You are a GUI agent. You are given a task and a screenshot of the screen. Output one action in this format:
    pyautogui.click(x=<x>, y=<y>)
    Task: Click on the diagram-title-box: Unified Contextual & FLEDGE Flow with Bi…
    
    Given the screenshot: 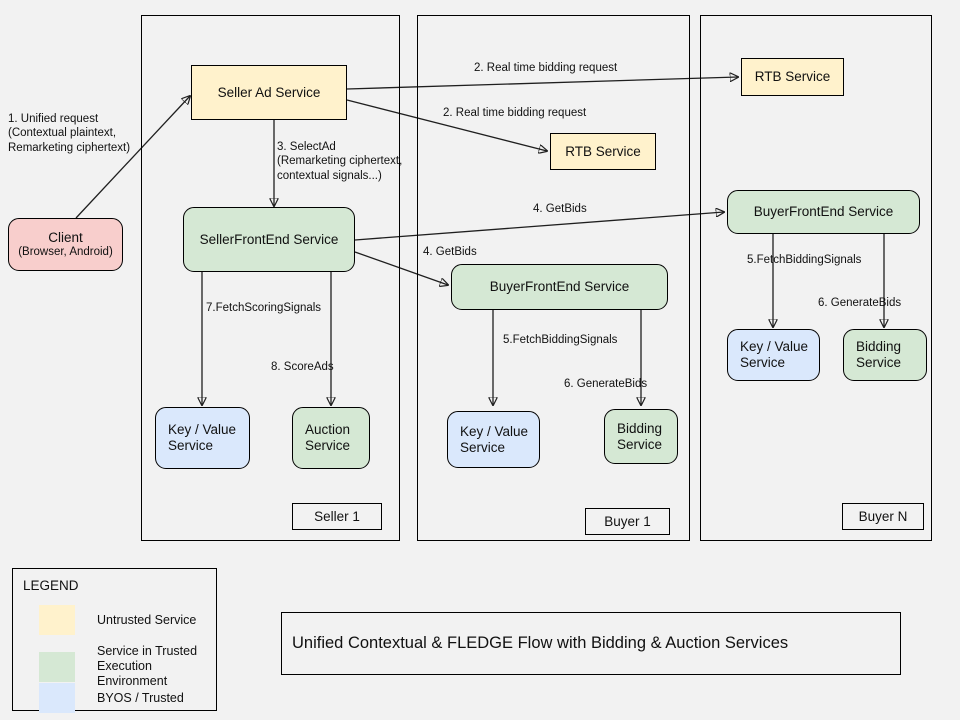 What is the action you would take?
    pyautogui.click(x=591, y=643)
    